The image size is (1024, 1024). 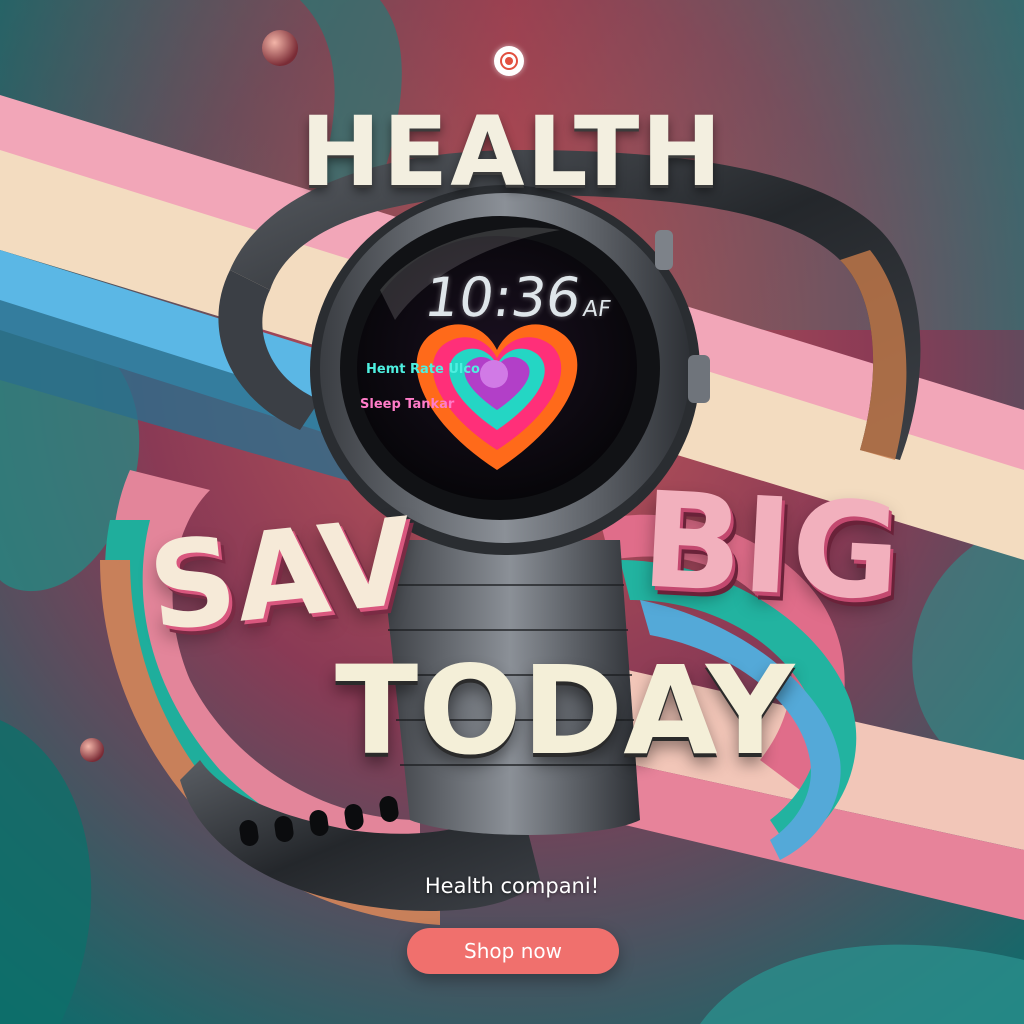 I want to click on promo-big-text: BIG, so click(x=771, y=547).